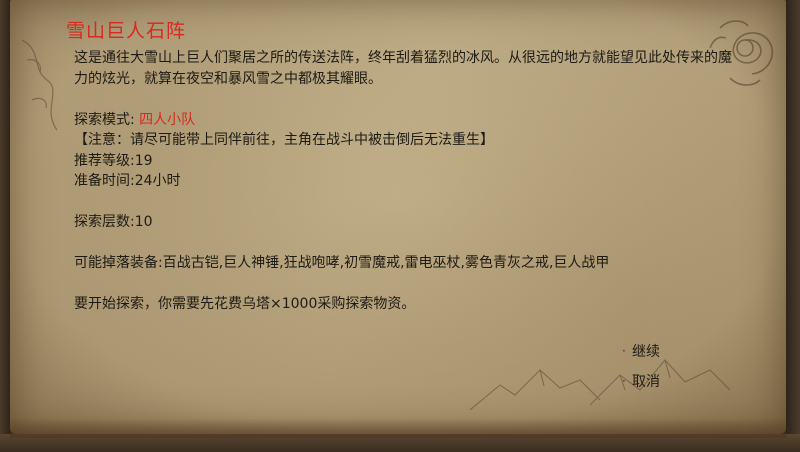 The height and width of the screenshot is (452, 800). Describe the element at coordinates (646, 352) in the screenshot. I see `continue-label: 继续` at that location.